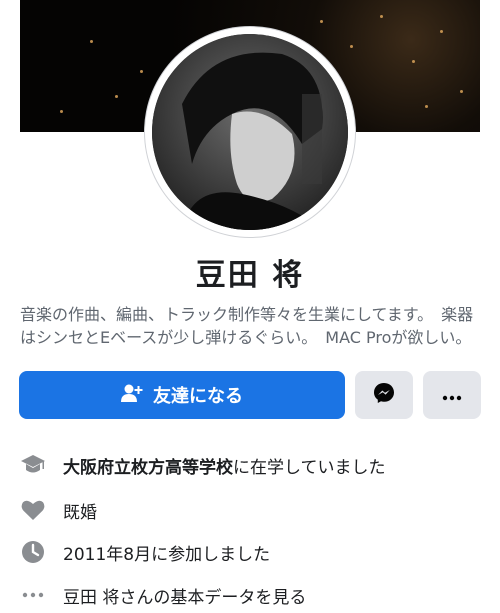  What do you see at coordinates (167, 554) in the screenshot?
I see `joined-text: 2011年8月に参加しました` at bounding box center [167, 554].